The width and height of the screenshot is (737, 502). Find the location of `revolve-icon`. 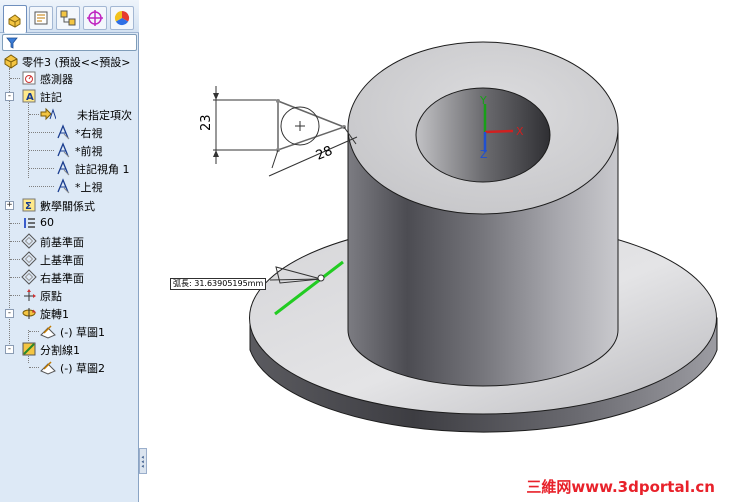

revolve-icon is located at coordinates (29, 313).